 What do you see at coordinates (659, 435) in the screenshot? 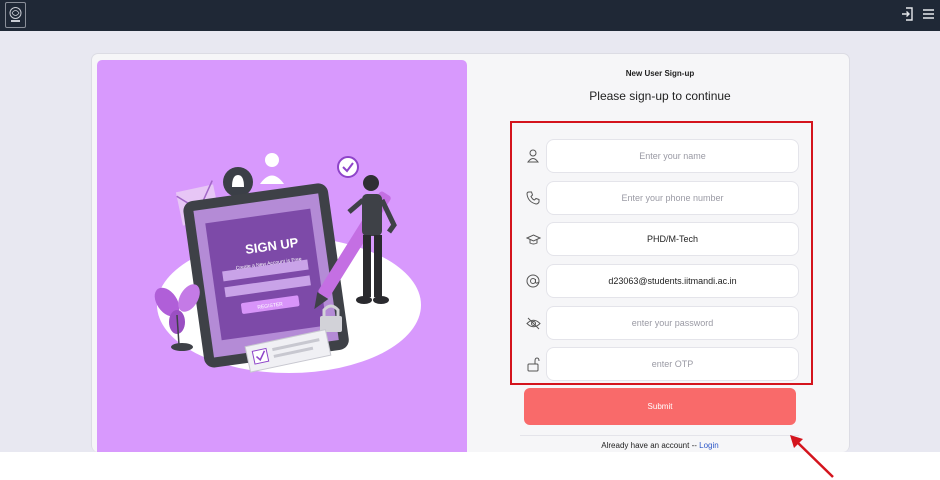
I see `form-divider` at bounding box center [659, 435].